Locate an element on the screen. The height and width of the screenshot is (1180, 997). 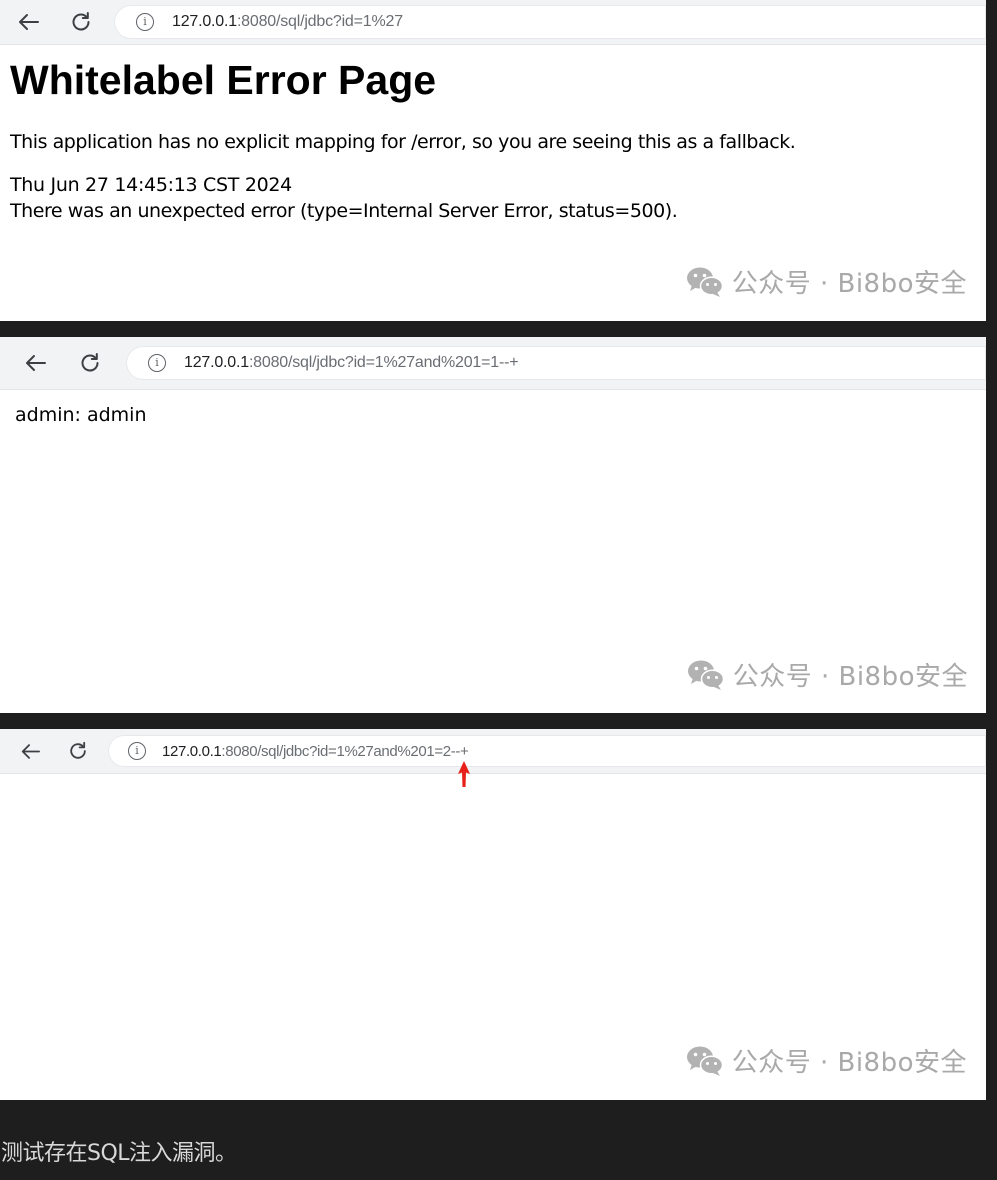
article-caption: 测试存在SQL注入漏洞。 is located at coordinates (119, 1153).